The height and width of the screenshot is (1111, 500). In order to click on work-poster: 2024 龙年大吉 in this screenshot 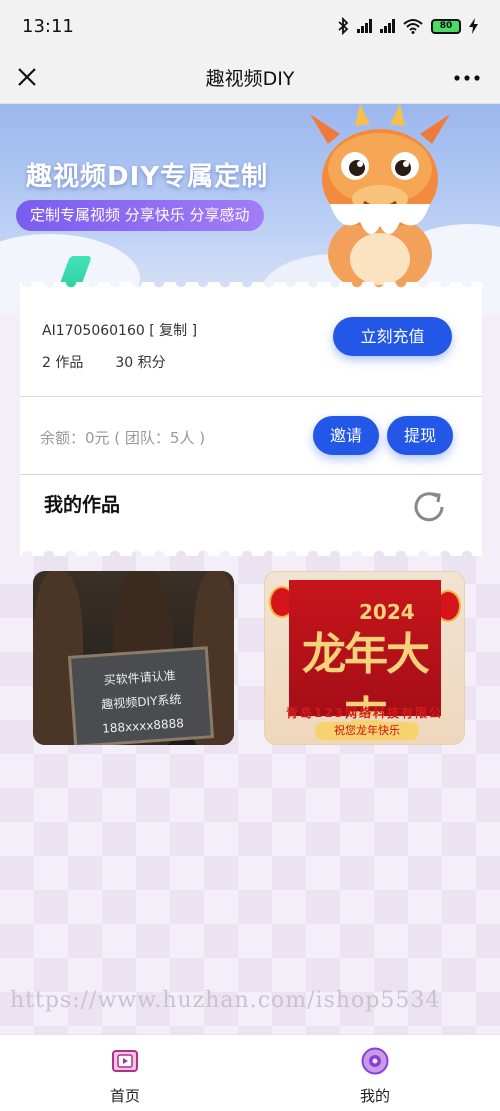, I will do `click(365, 662)`.